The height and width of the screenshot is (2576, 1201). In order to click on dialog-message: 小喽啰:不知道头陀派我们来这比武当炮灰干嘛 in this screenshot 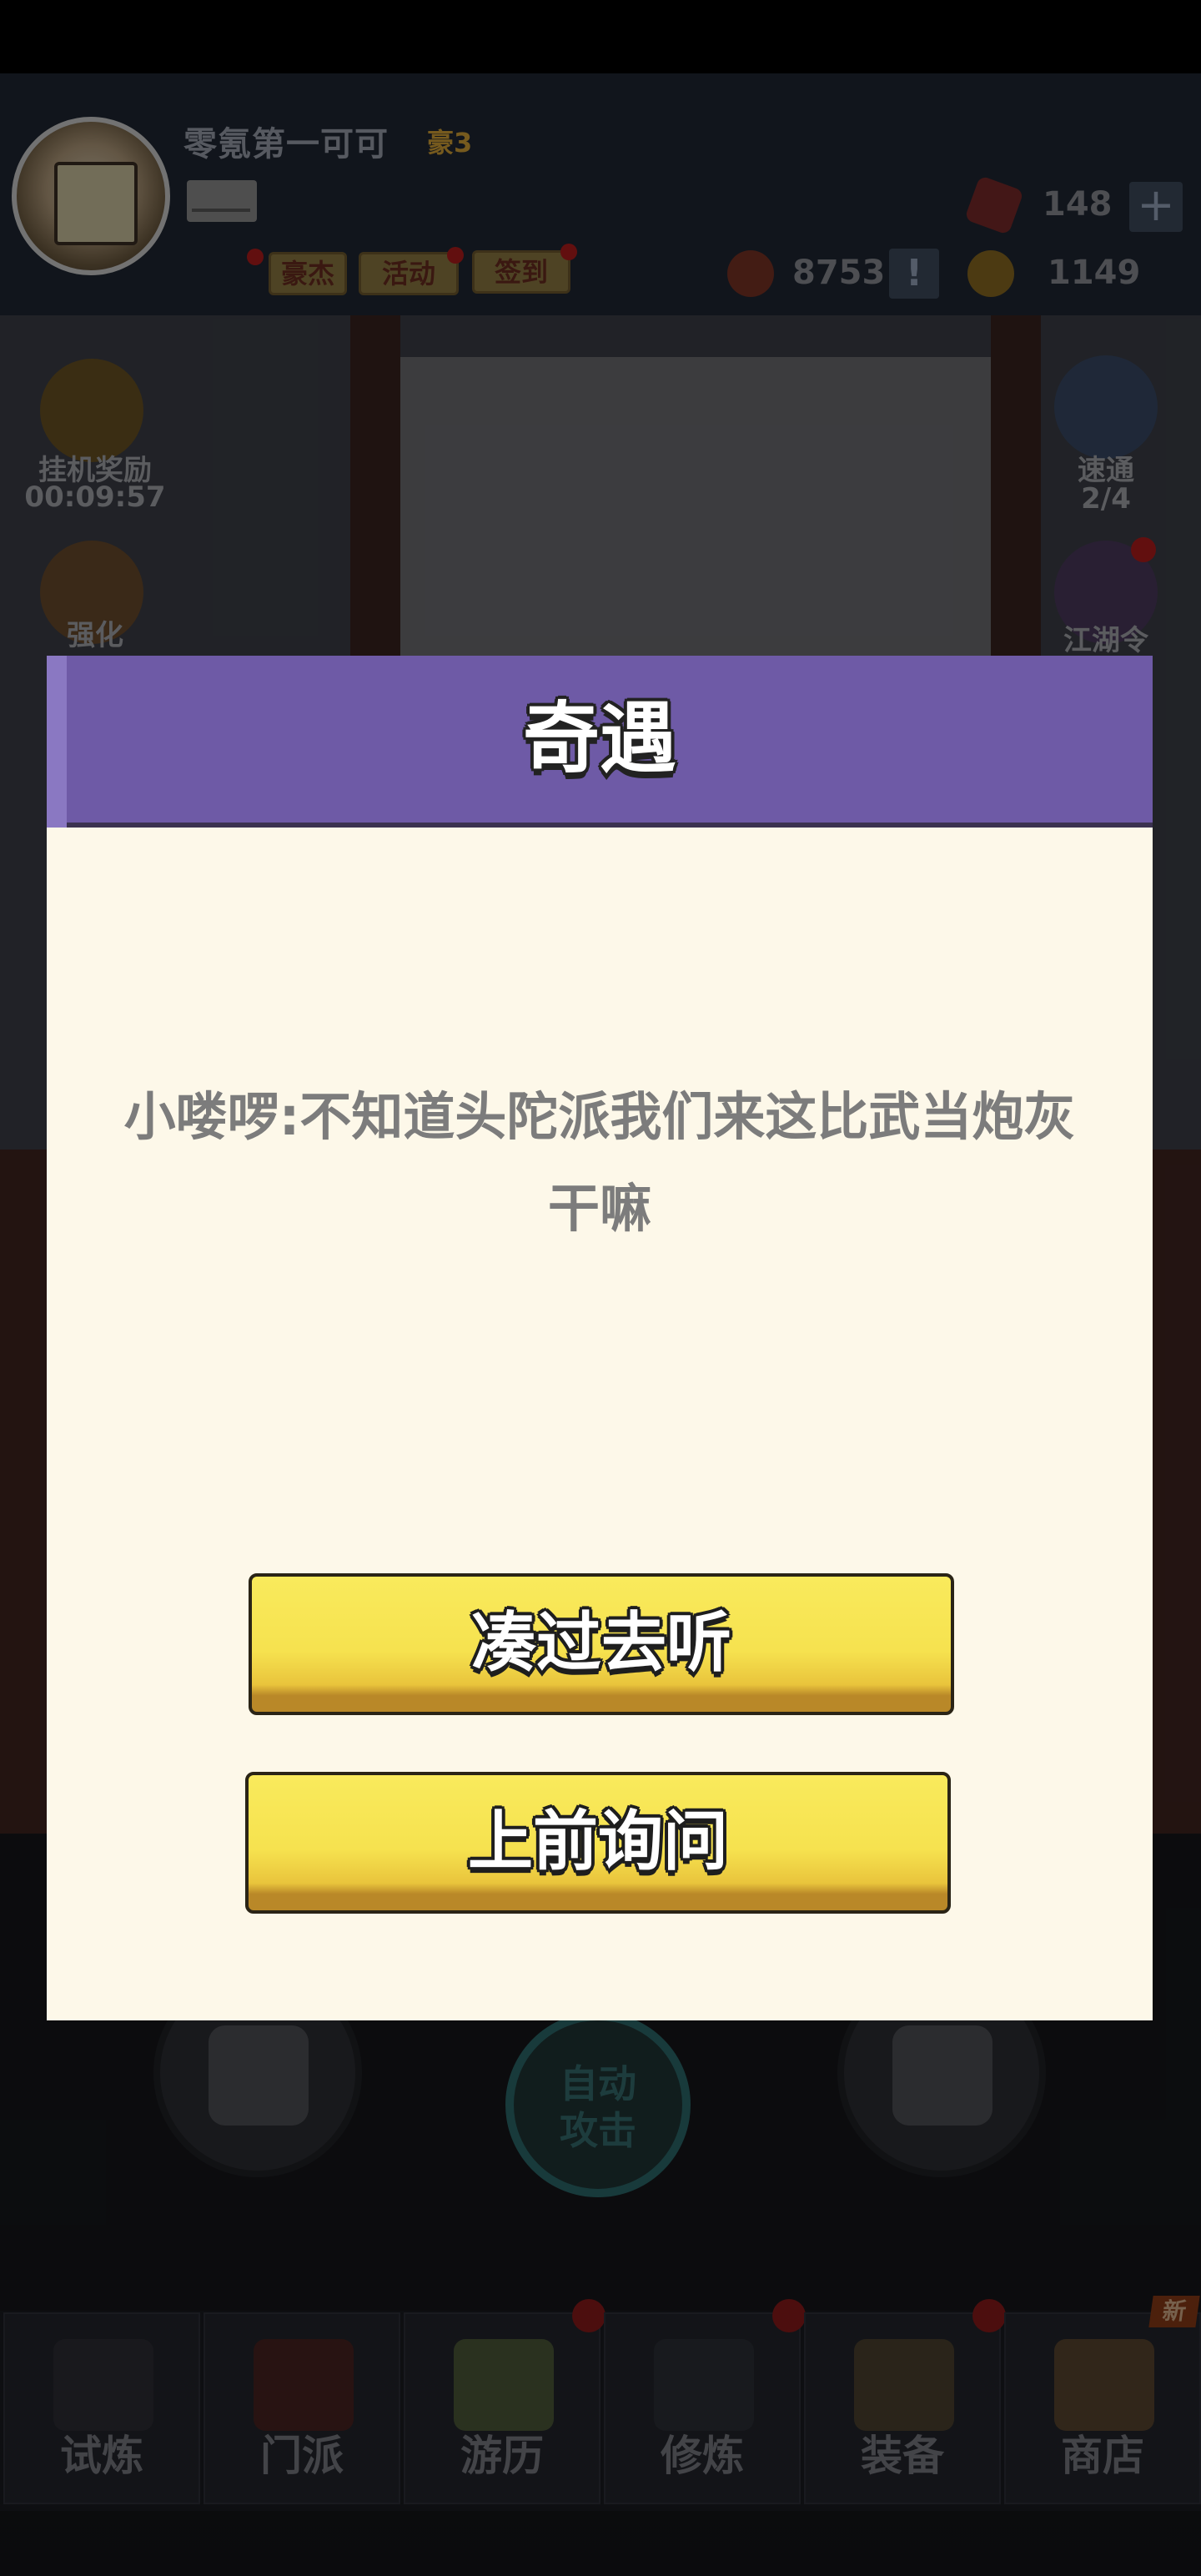, I will do `click(600, 1162)`.